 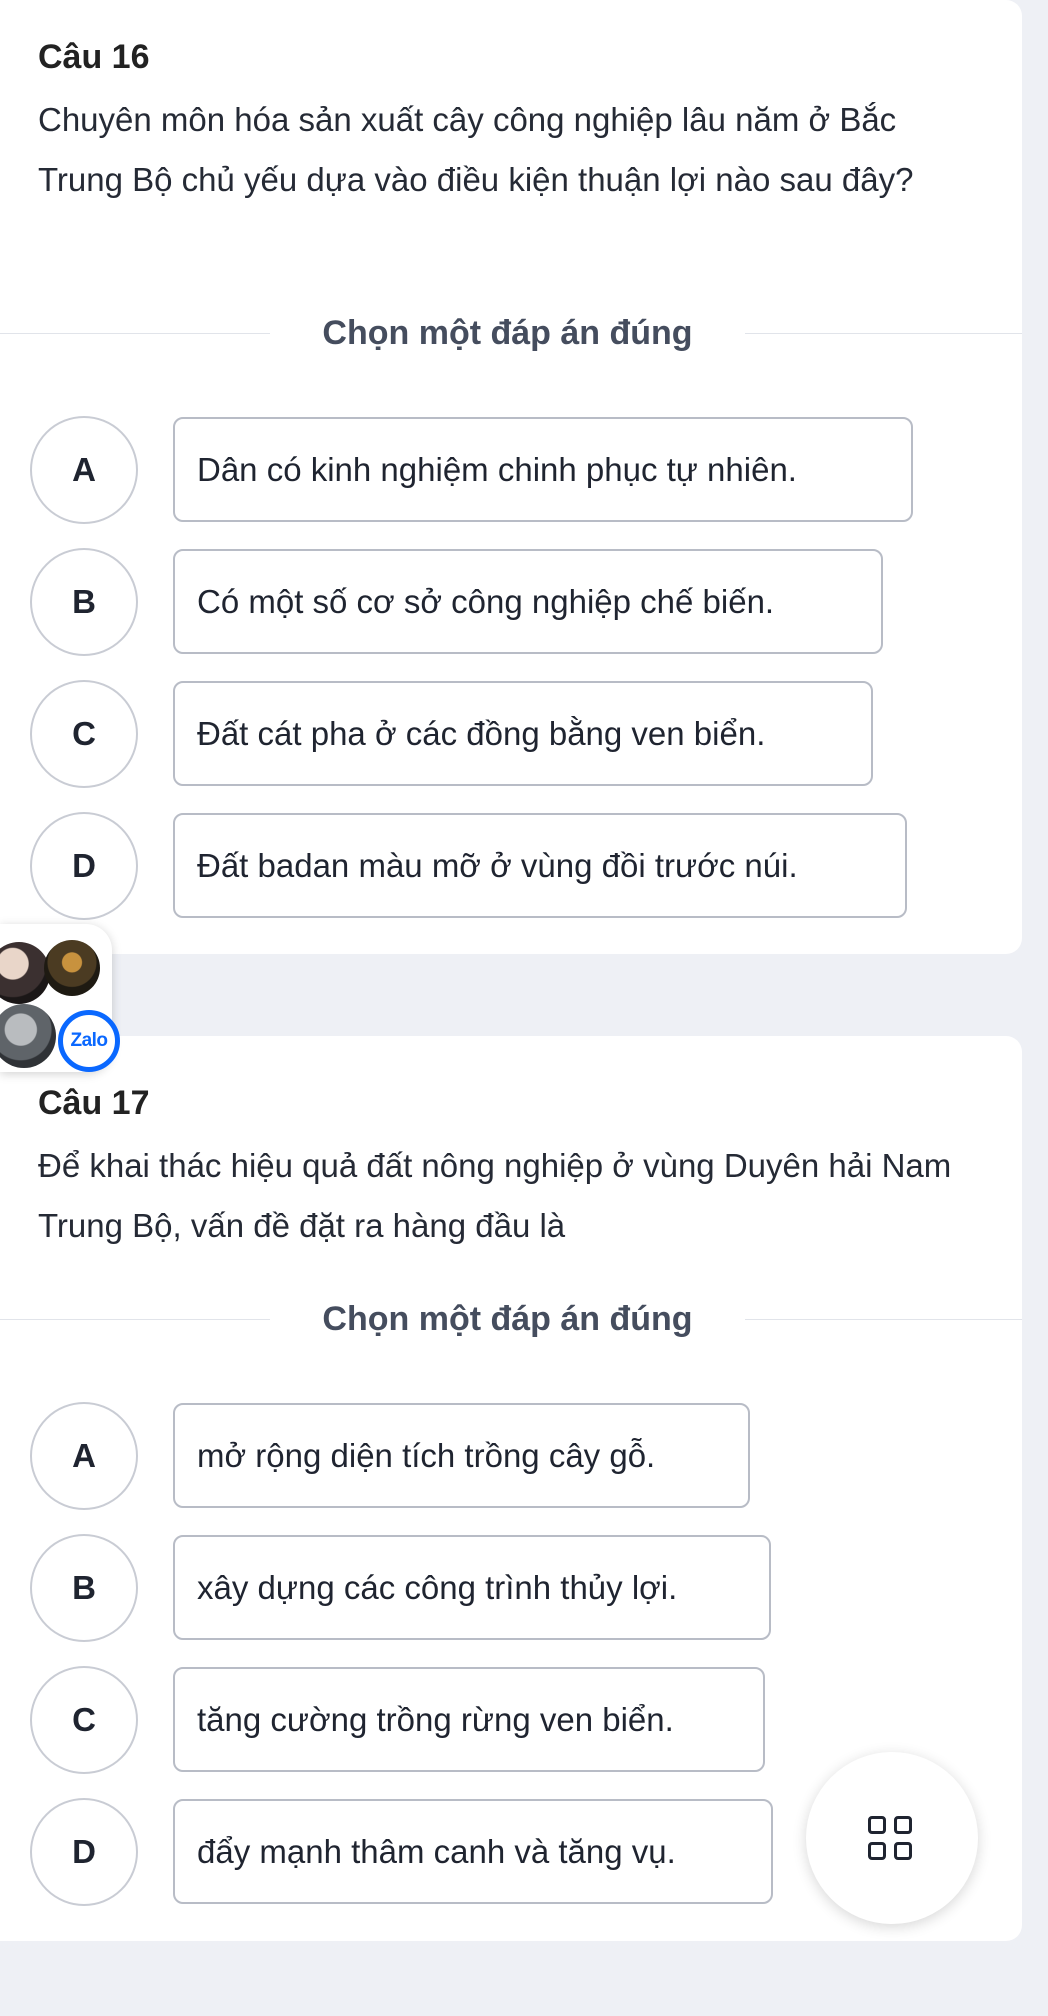 I want to click on option-answer-box: Đất badan màu mỡ ở vùng đồi trước núi., so click(x=540, y=865).